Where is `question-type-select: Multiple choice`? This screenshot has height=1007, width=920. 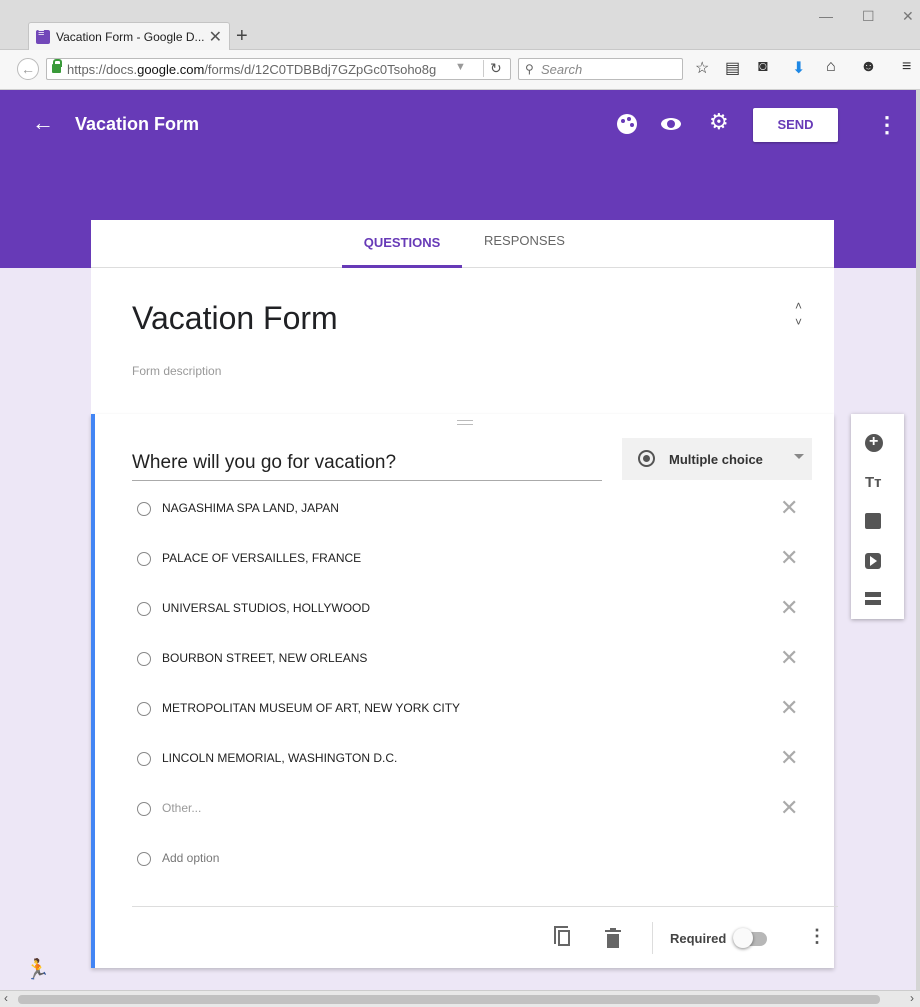
question-type-select: Multiple choice is located at coordinates (717, 459).